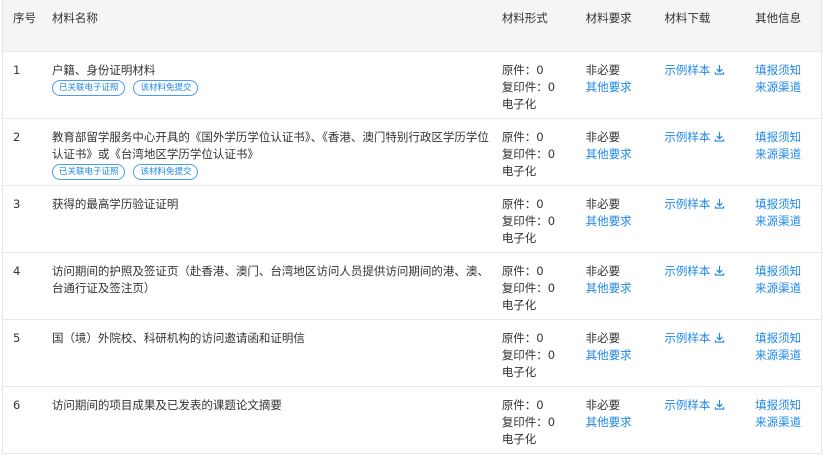  I want to click on row-number: 3, so click(17, 204).